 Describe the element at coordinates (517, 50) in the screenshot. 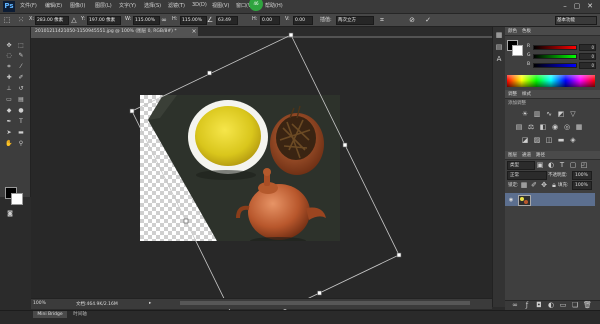

I see `color-background-swatch` at that location.